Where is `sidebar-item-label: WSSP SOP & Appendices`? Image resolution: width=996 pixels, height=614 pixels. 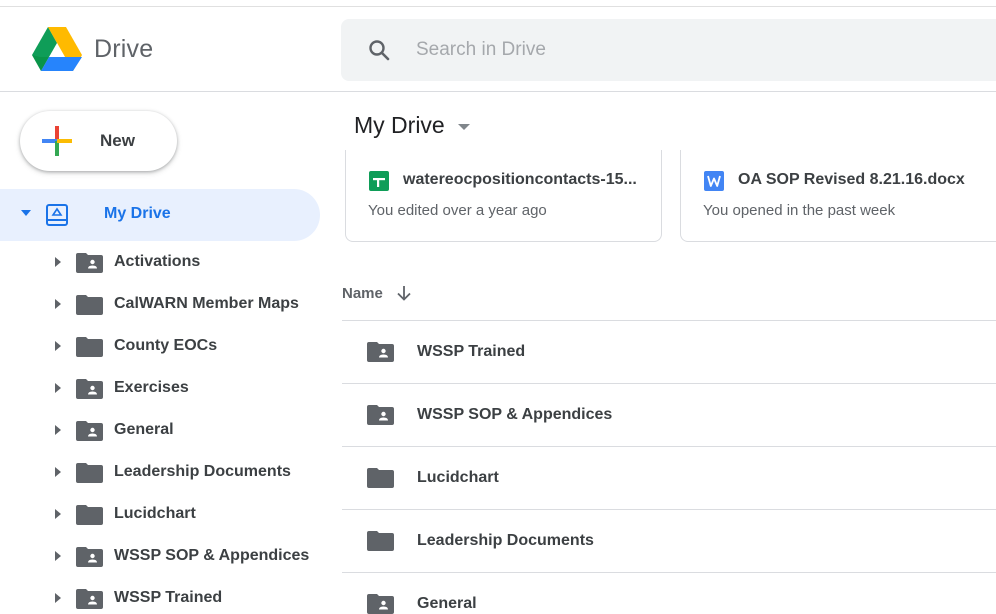
sidebar-item-label: WSSP SOP & Appendices is located at coordinates (212, 555).